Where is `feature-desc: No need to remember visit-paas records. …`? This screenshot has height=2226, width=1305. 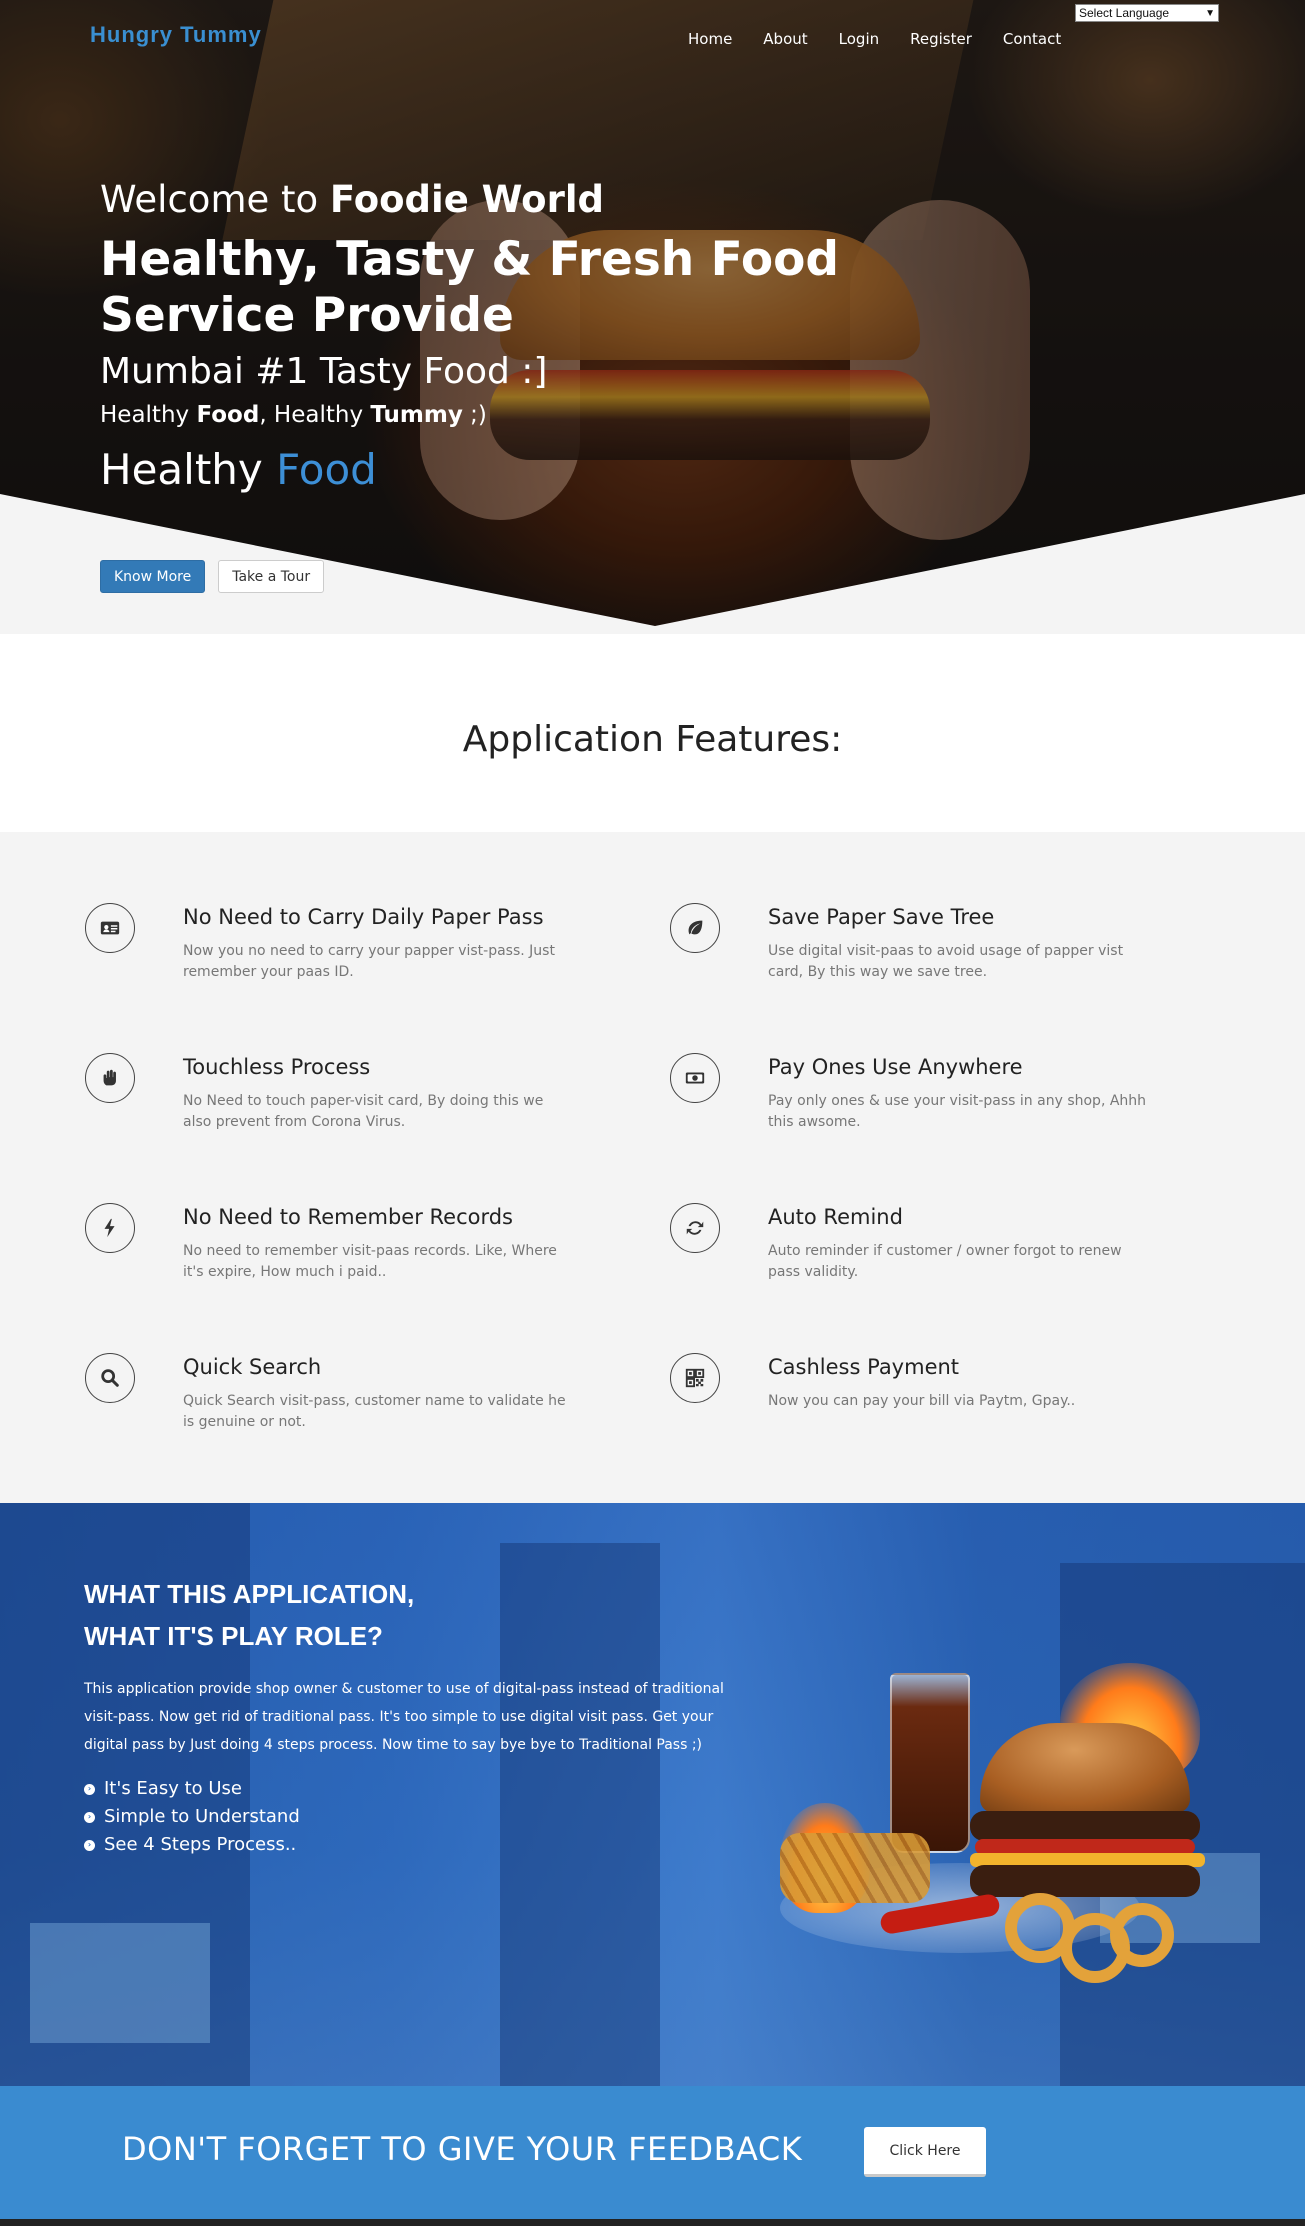
feature-desc: No need to remember visit-paas records. … is located at coordinates (370, 1261).